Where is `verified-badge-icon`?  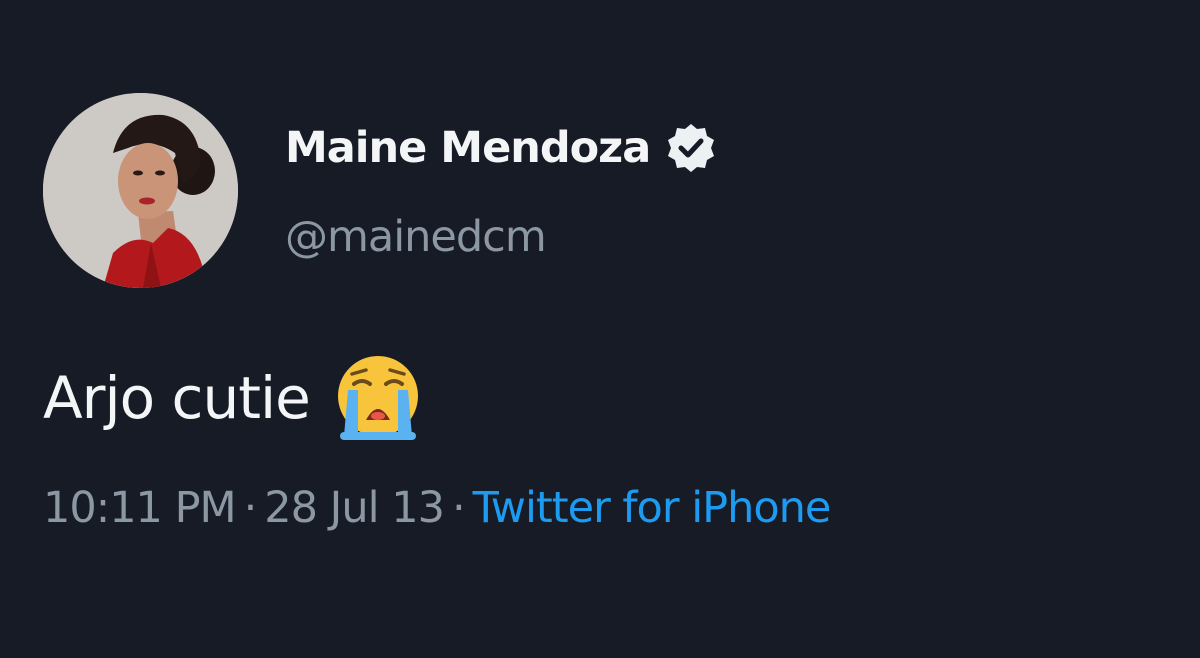
verified-badge-icon is located at coordinates (691, 148).